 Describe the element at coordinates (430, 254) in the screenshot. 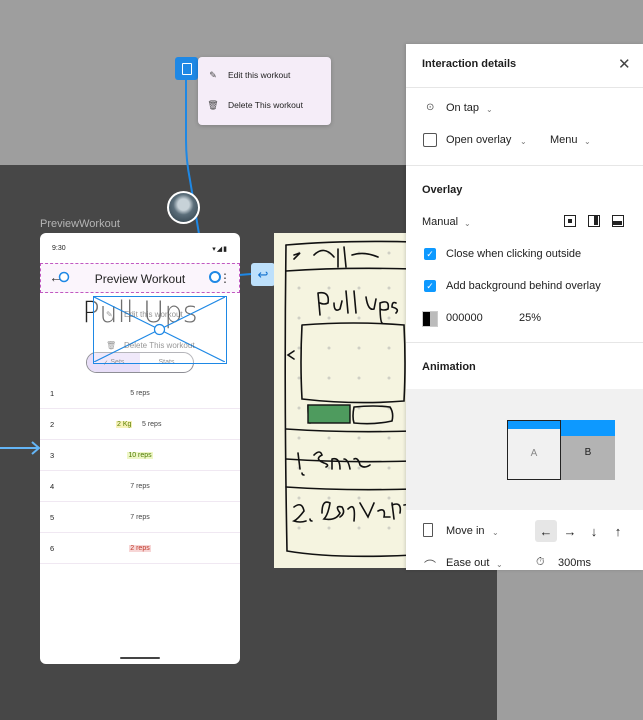

I see `checkbox-close-outside: ✓` at that location.